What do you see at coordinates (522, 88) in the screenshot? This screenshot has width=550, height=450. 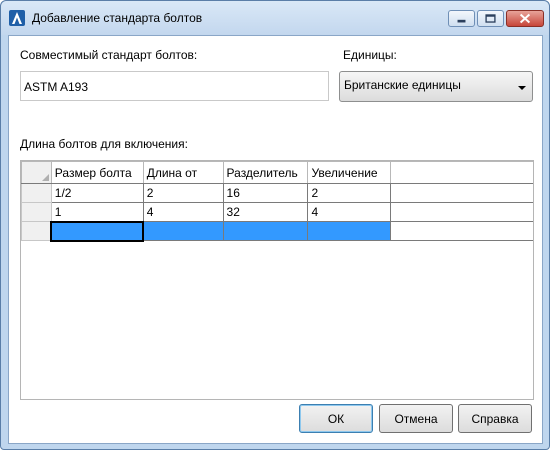 I see `chevron-down-icon` at bounding box center [522, 88].